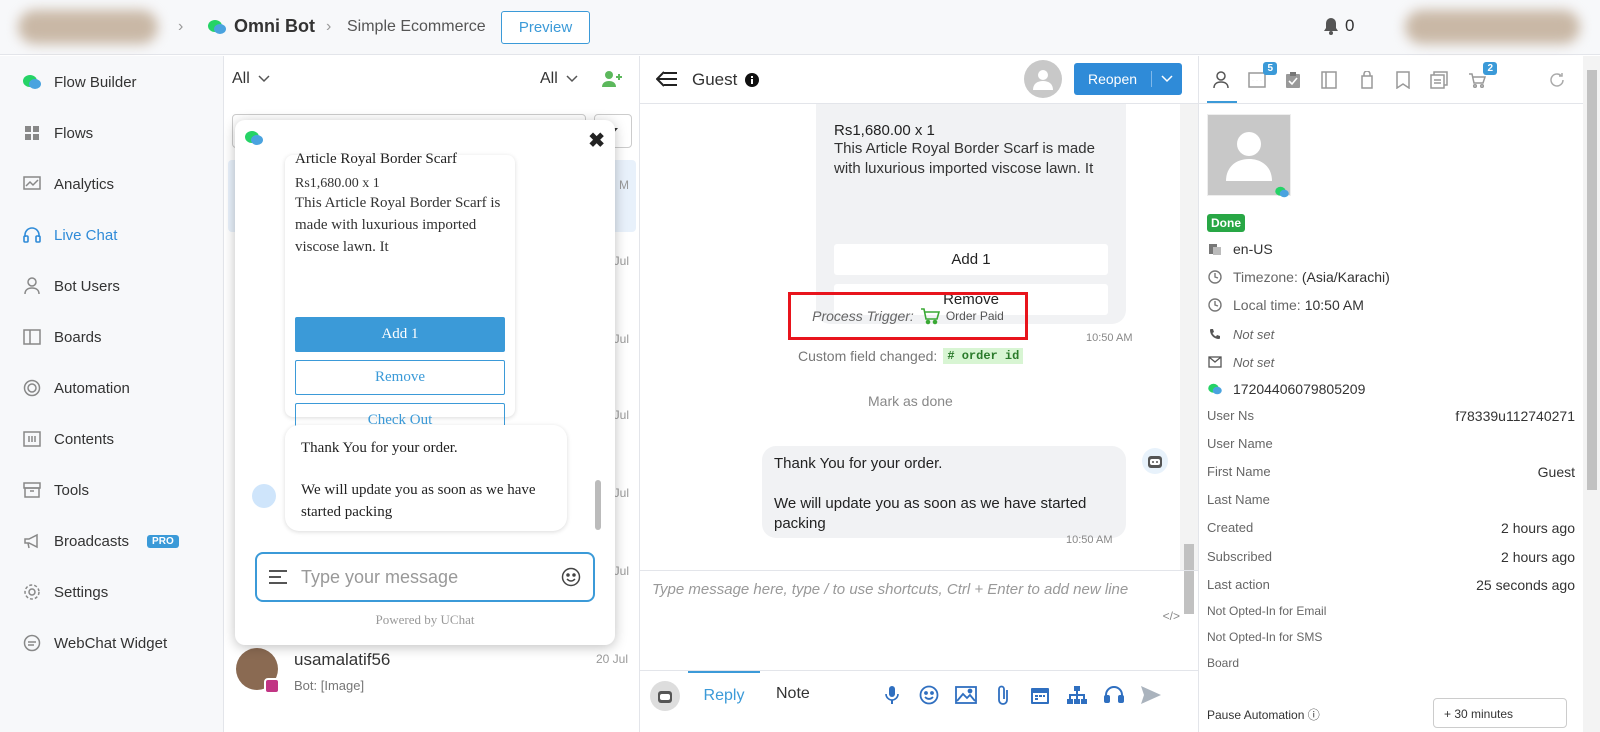 This screenshot has width=1600, height=732. I want to click on reopen-button: Reopen, so click(1128, 79).